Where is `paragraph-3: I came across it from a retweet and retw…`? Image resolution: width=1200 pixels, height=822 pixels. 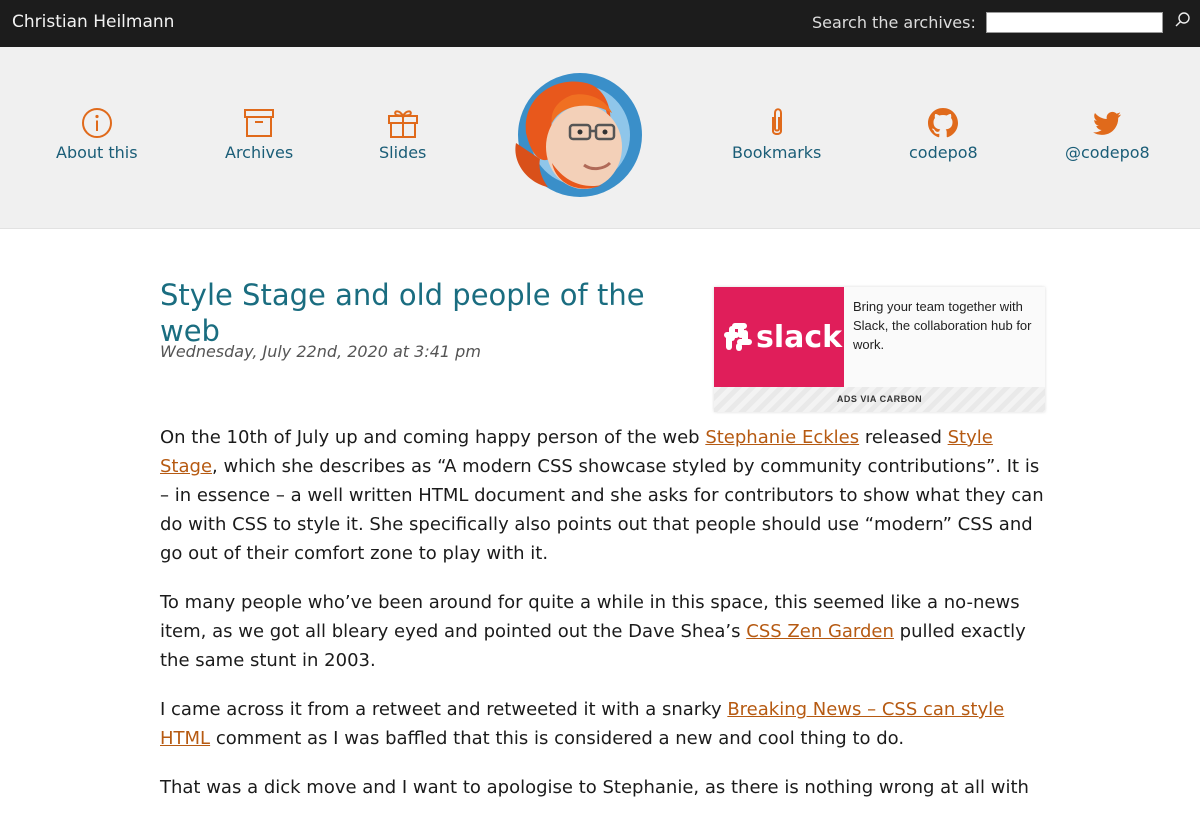
paragraph-3: I came across it from a retweet and retw… is located at coordinates (603, 724).